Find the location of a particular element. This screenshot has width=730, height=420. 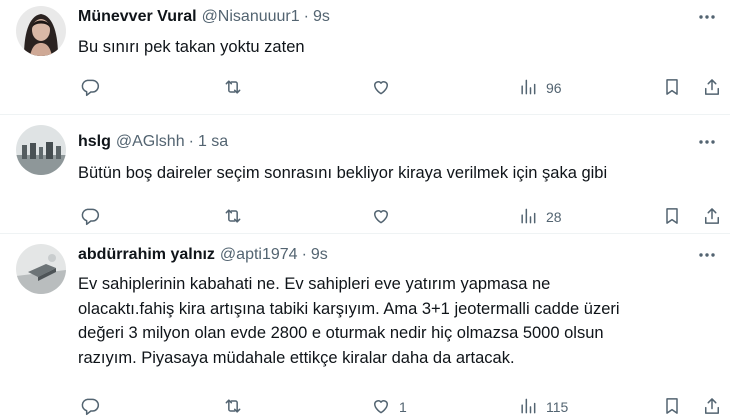

views-button: 96 is located at coordinates (540, 88).